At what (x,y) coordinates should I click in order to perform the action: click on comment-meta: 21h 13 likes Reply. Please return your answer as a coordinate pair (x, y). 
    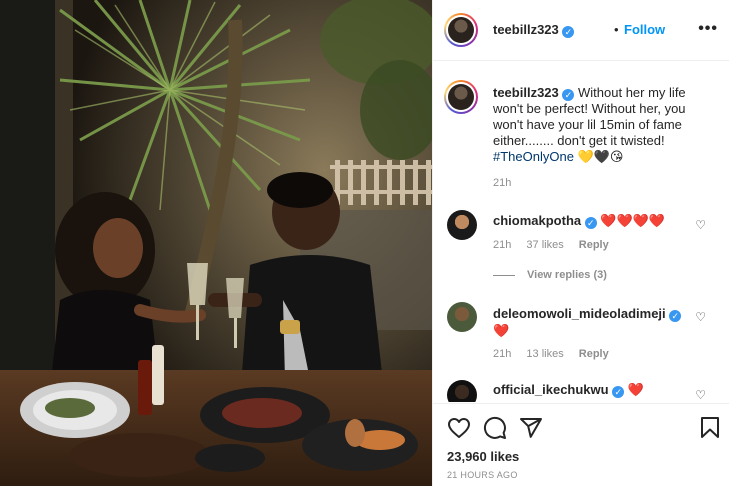
    Looking at the image, I should click on (557, 354).